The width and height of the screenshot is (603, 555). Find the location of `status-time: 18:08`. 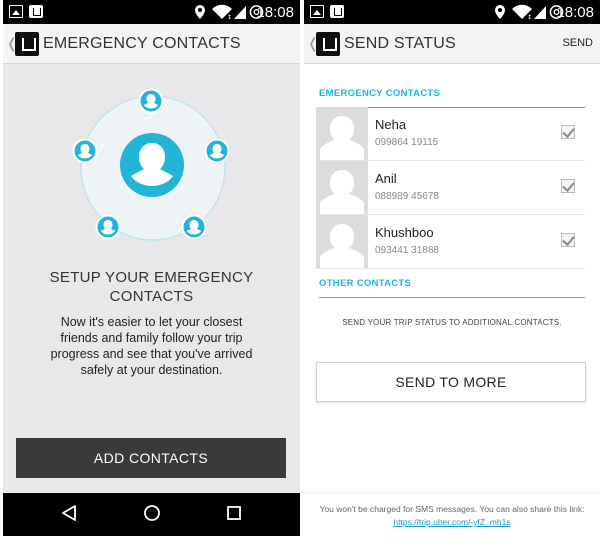

status-time: 18:08 is located at coordinates (575, 12).